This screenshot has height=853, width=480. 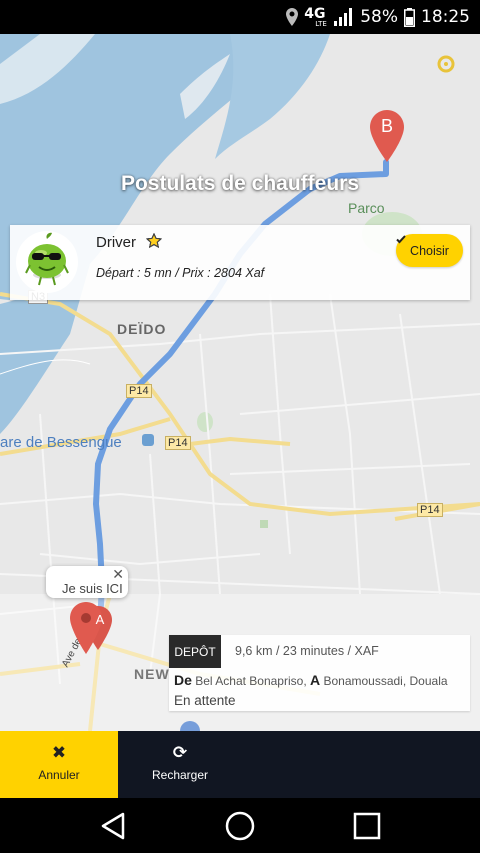 What do you see at coordinates (142, 329) in the screenshot?
I see `map-label-deido: DEÏDO` at bounding box center [142, 329].